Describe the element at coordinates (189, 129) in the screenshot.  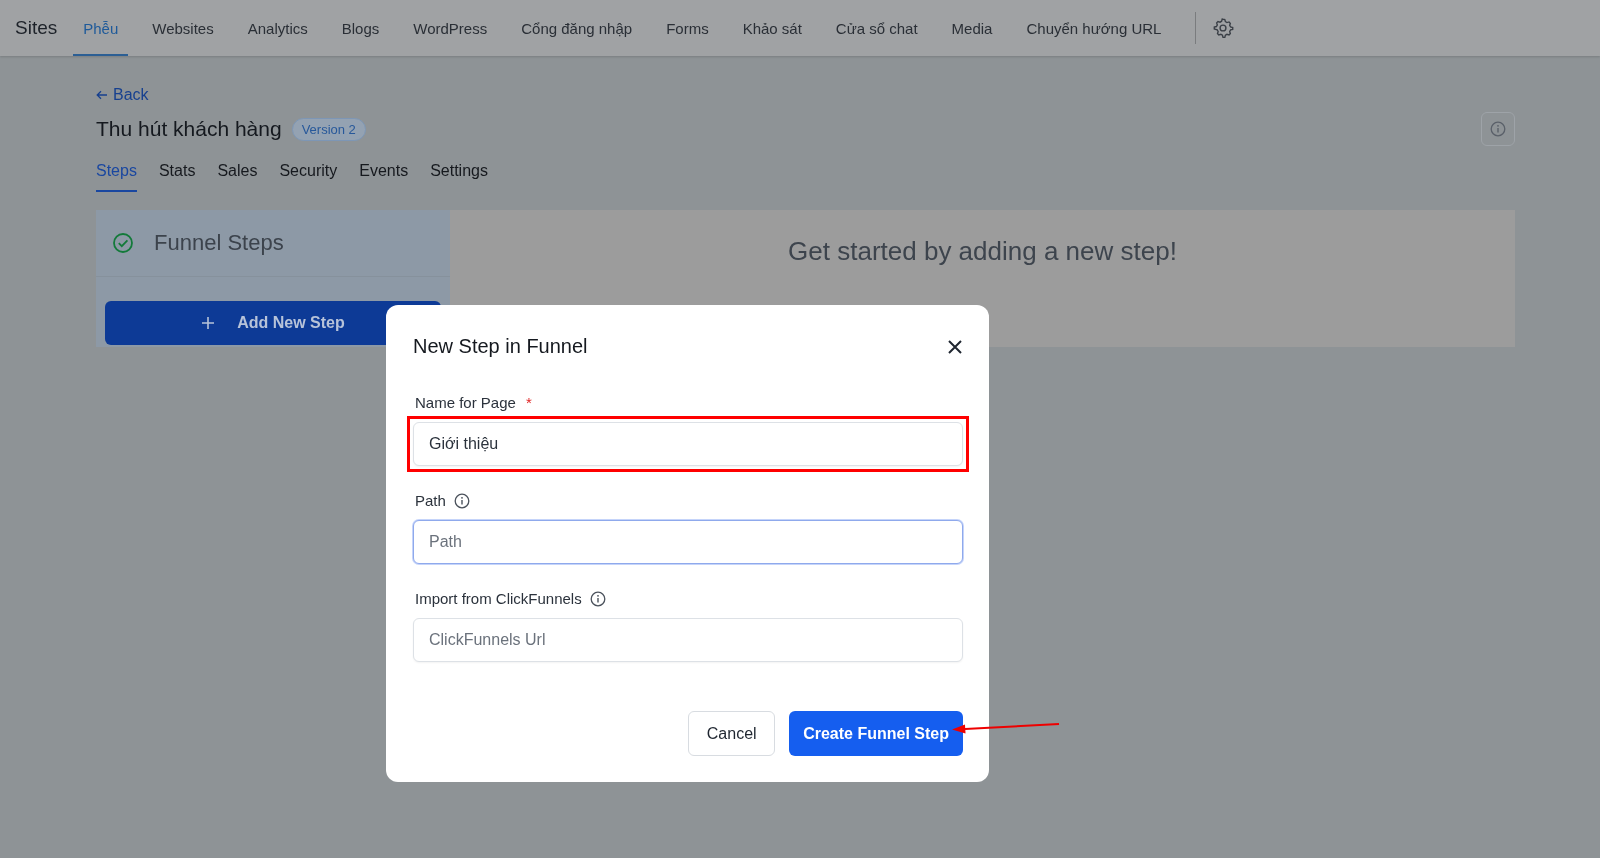
I see `funnel-title: Thu hút khách hàng` at that location.